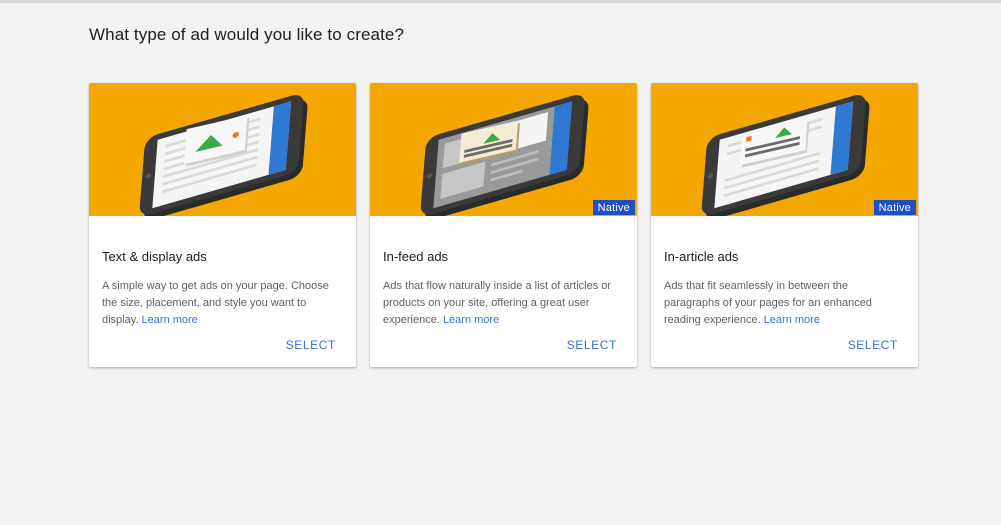  Describe the element at coordinates (223, 155) in the screenshot. I see `phone-display-ad-icon` at that location.